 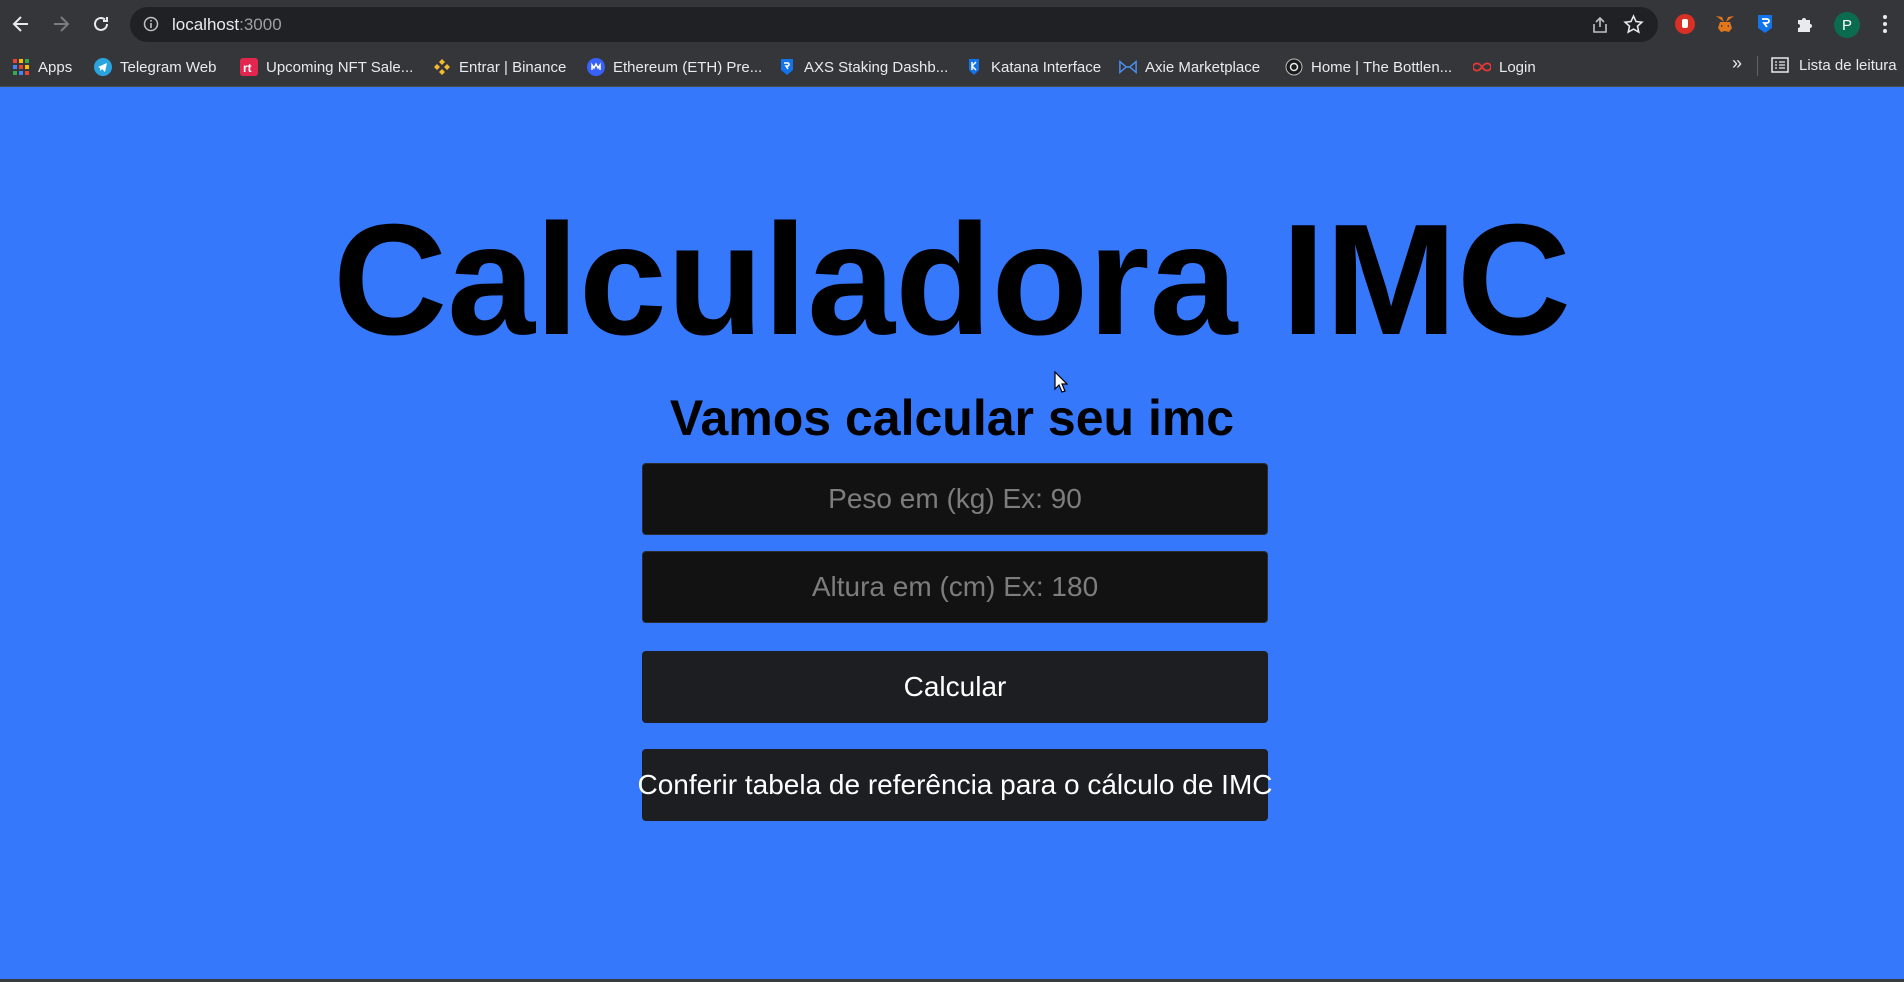 I want to click on weight-input, so click(x=955, y=499).